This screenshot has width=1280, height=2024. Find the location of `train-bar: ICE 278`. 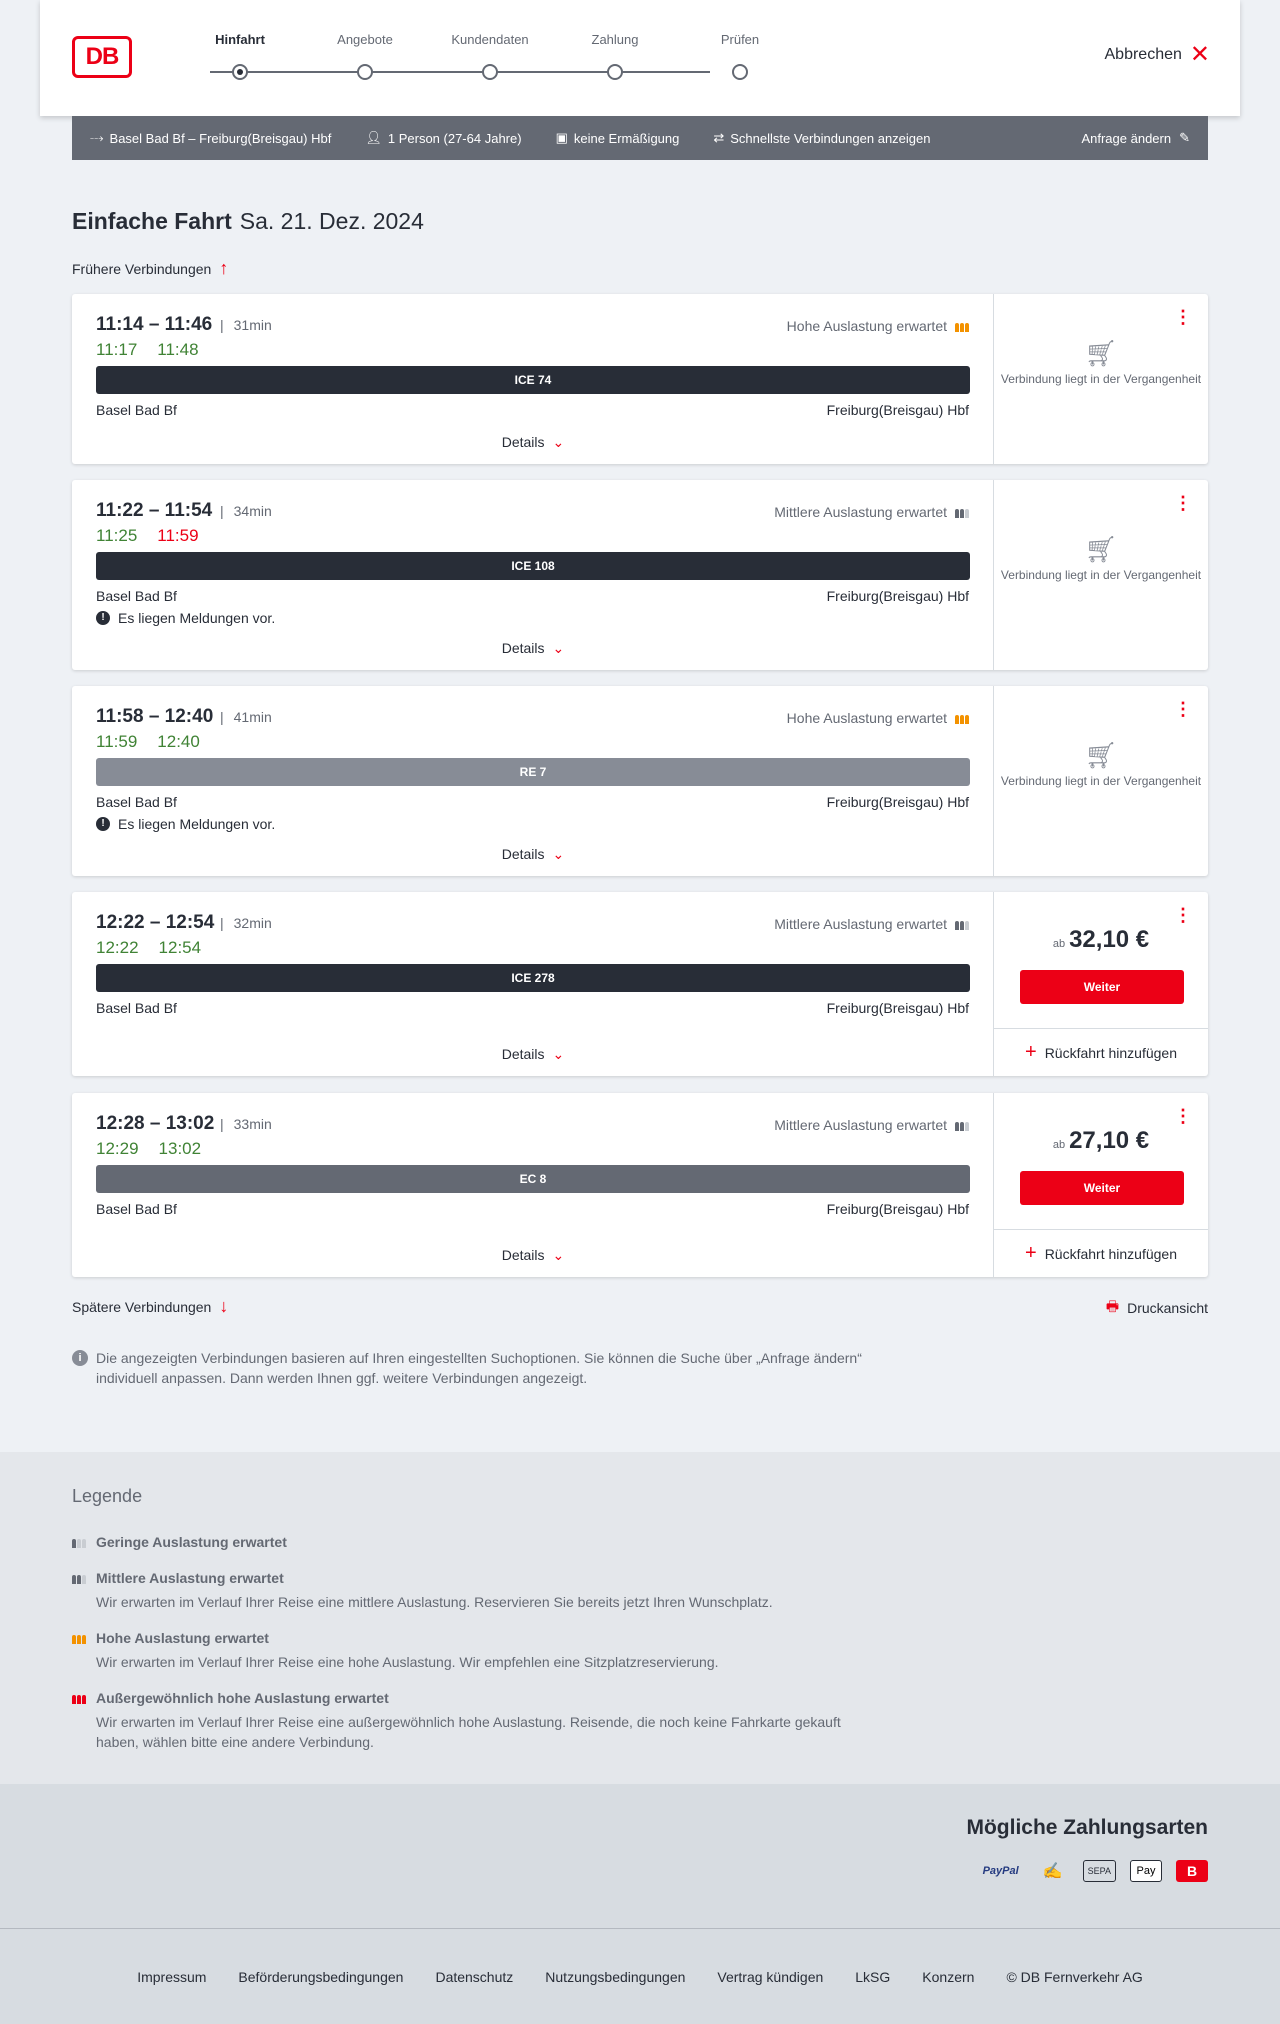

train-bar: ICE 278 is located at coordinates (533, 978).